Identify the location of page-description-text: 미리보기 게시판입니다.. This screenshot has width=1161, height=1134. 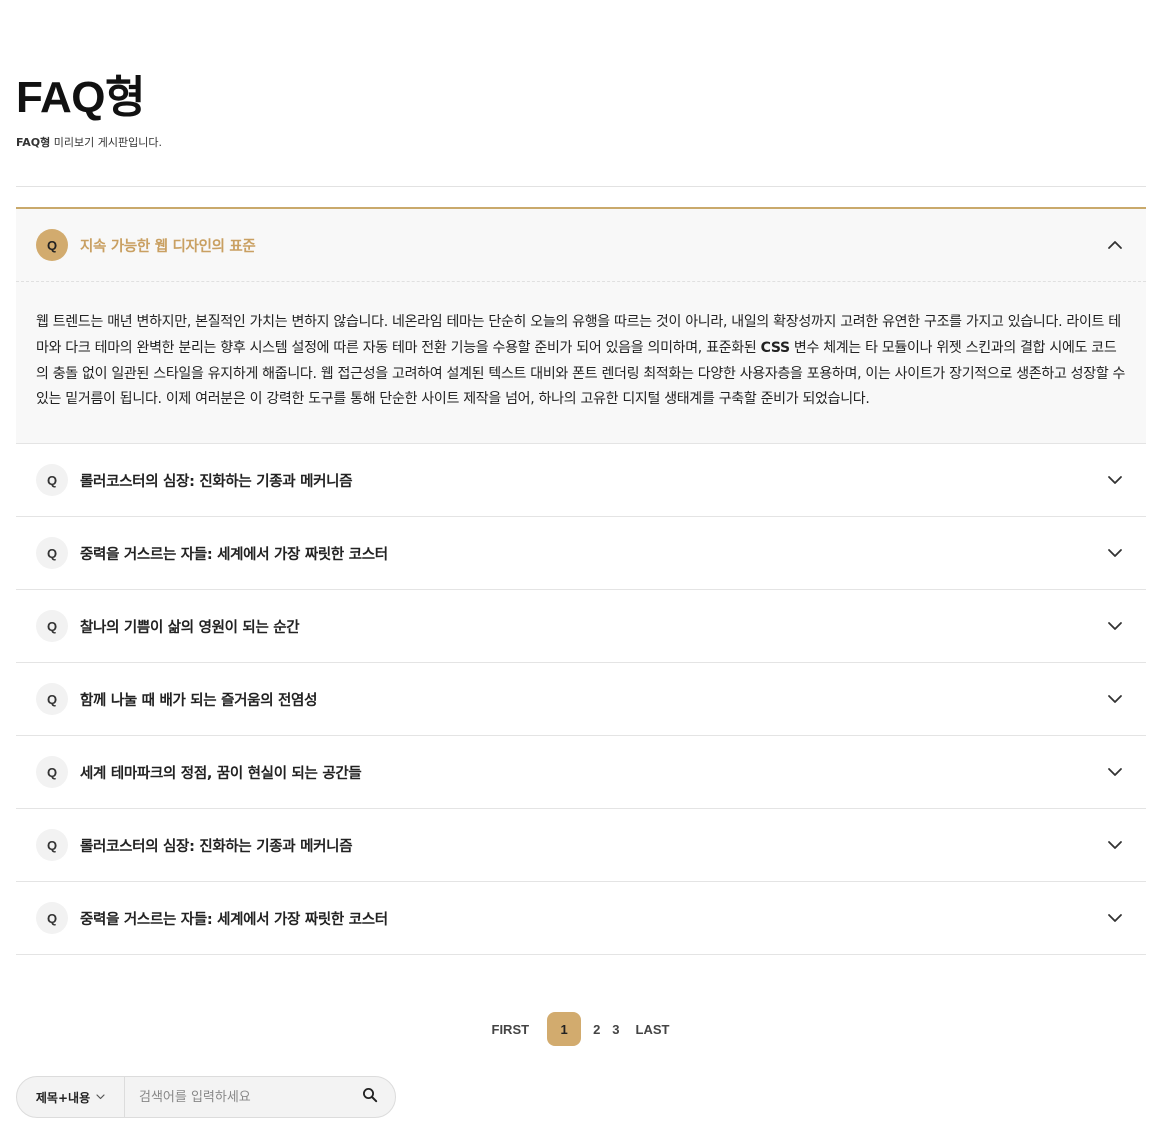
(106, 142).